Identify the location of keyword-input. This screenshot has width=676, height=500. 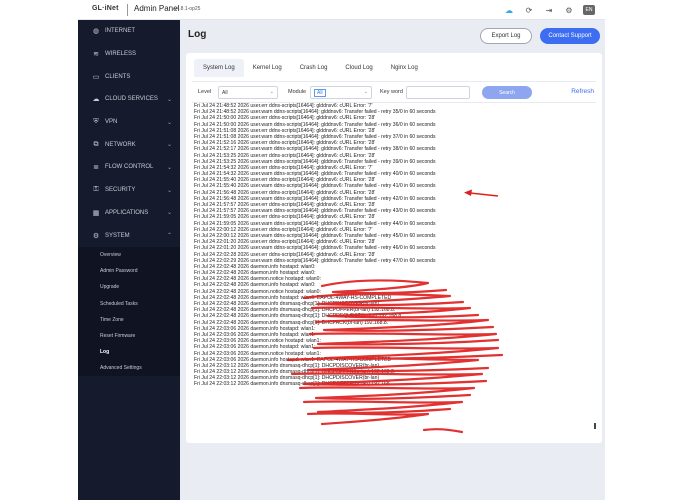
(438, 92).